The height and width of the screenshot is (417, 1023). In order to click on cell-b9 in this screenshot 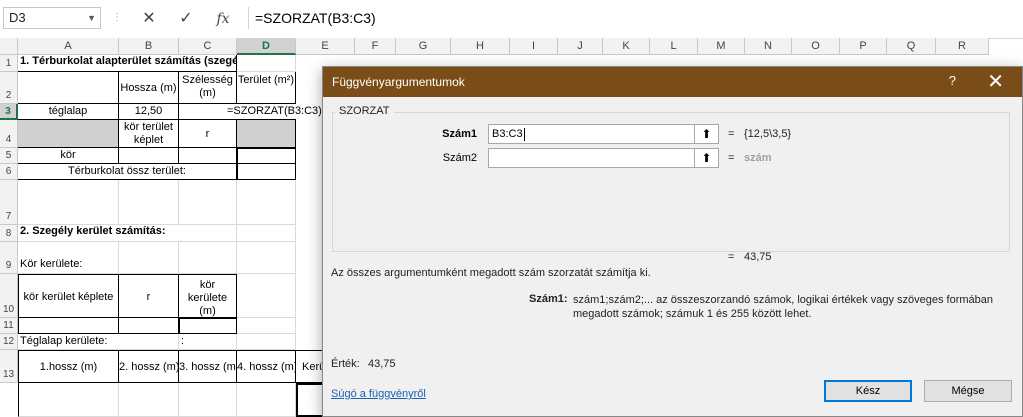, I will do `click(149, 258)`.